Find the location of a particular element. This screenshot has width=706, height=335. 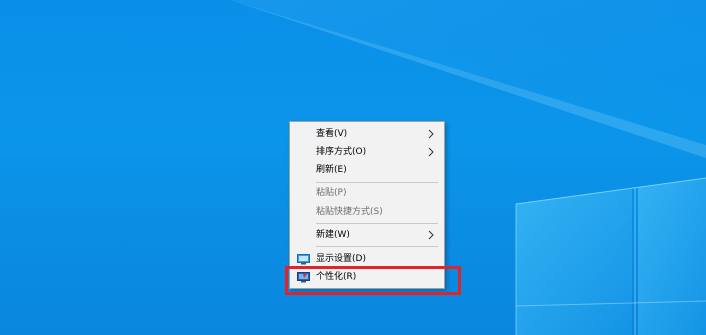

menu-item-view: 查看(V) is located at coordinates (367, 134).